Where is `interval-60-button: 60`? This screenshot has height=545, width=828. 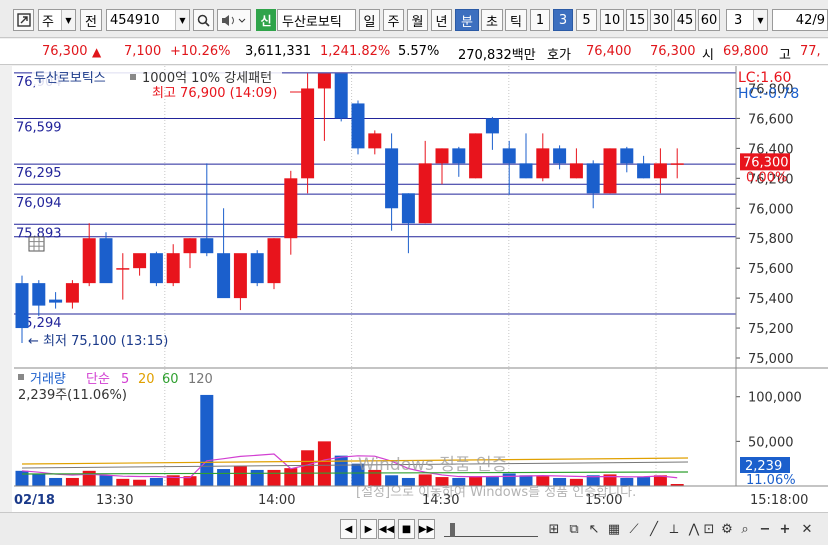
interval-60-button: 60 is located at coordinates (709, 20).